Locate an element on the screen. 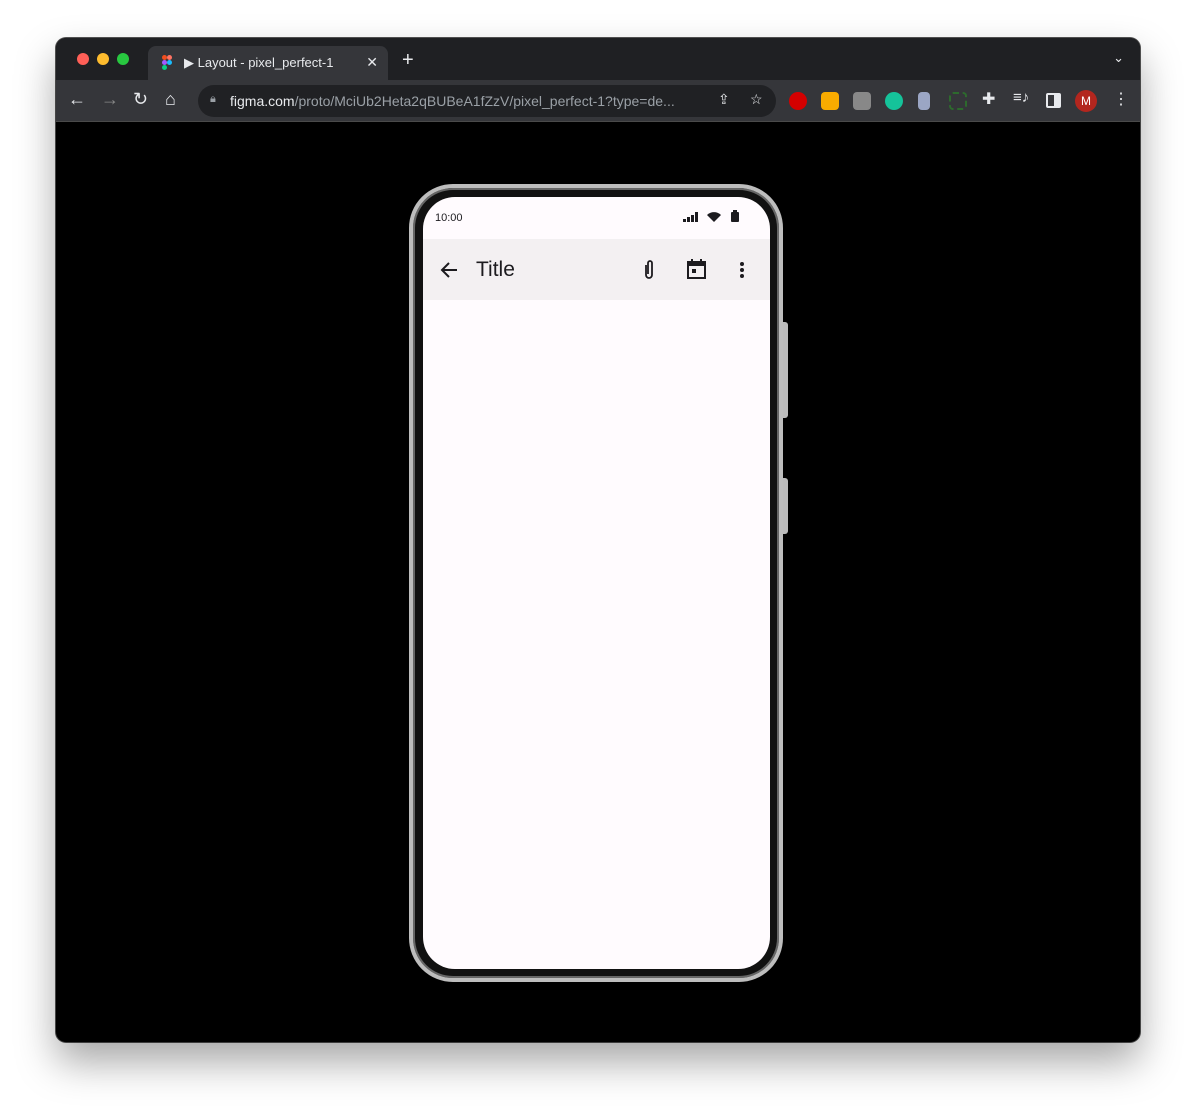  extensions-puzzle-icon: ✚ is located at coordinates (988, 99).